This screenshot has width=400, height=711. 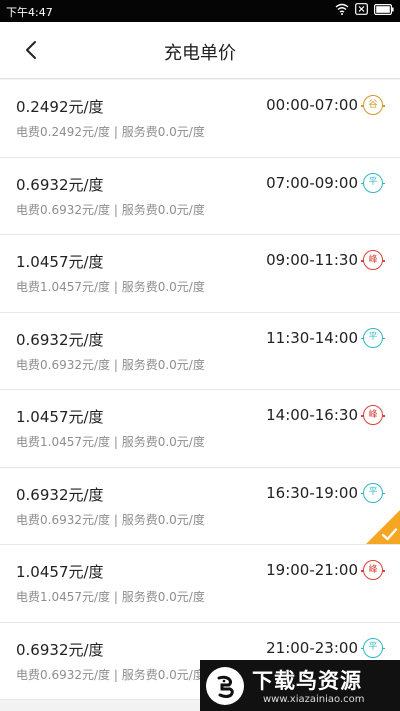 I want to click on time-range: 16:30-19:00, so click(x=312, y=492).